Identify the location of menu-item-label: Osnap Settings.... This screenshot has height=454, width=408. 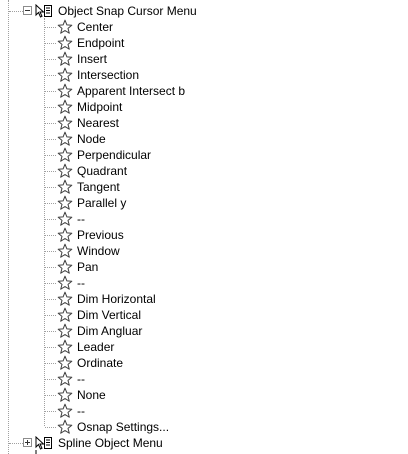
(123, 427).